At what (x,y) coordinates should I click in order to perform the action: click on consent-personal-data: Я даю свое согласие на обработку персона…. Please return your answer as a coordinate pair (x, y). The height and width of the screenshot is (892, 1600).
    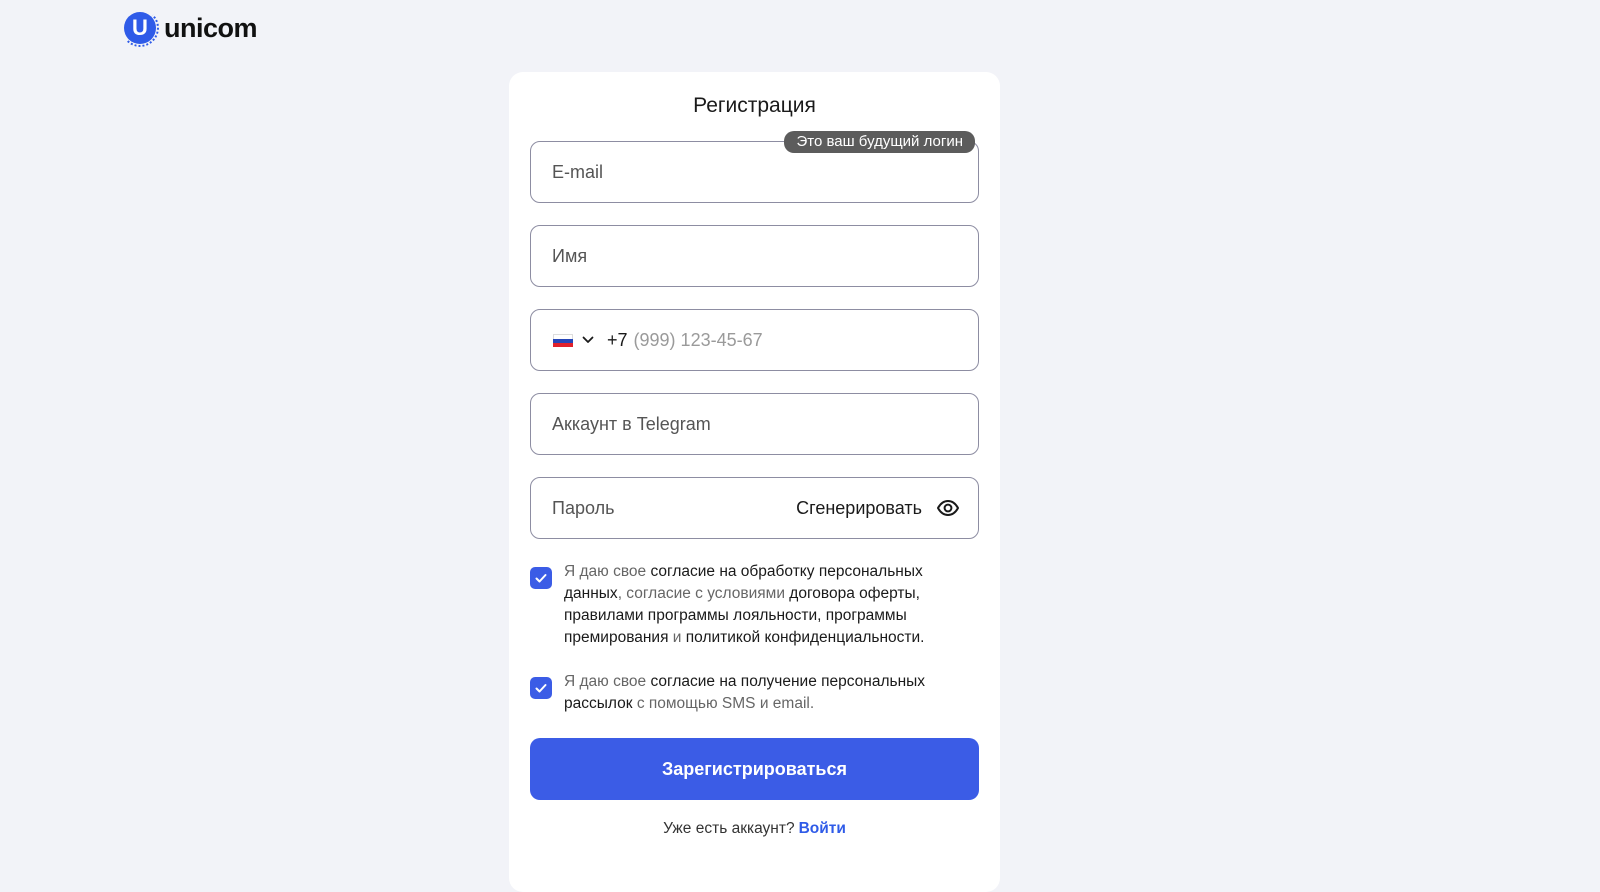
    Looking at the image, I should click on (754, 605).